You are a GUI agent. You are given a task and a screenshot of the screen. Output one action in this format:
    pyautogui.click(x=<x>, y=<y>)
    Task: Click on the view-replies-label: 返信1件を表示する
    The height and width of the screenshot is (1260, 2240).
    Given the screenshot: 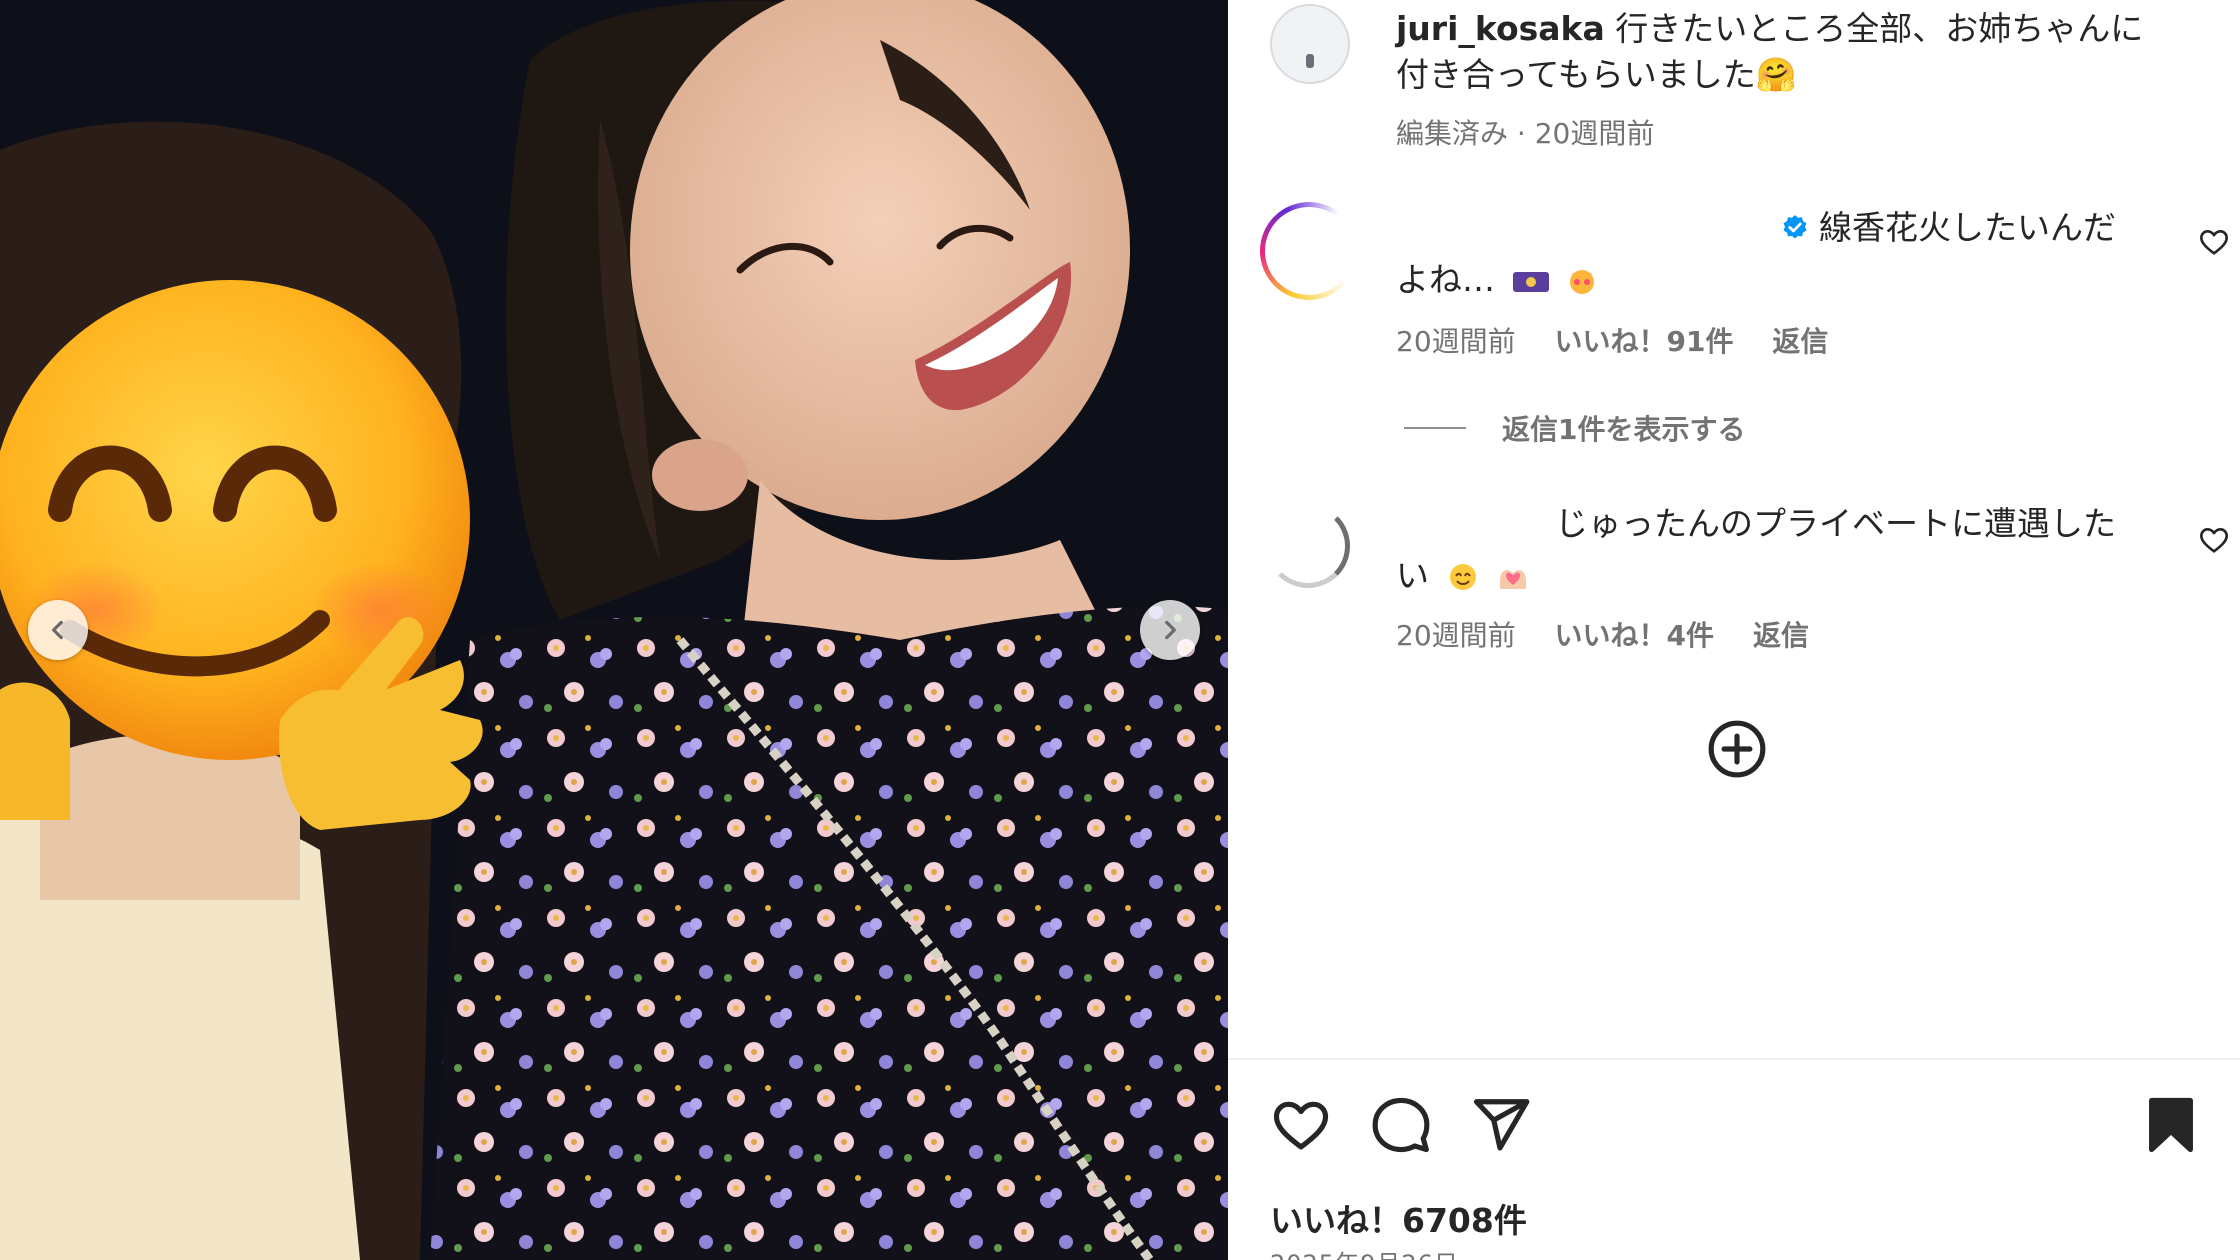 What is the action you would take?
    pyautogui.click(x=1624, y=429)
    